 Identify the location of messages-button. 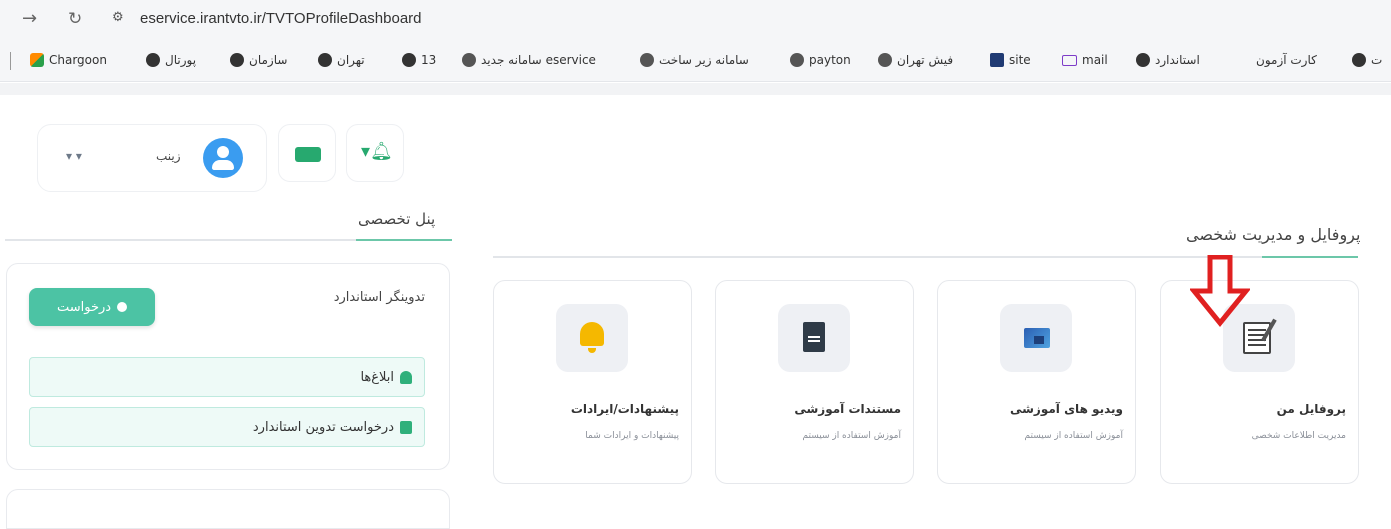
(307, 153).